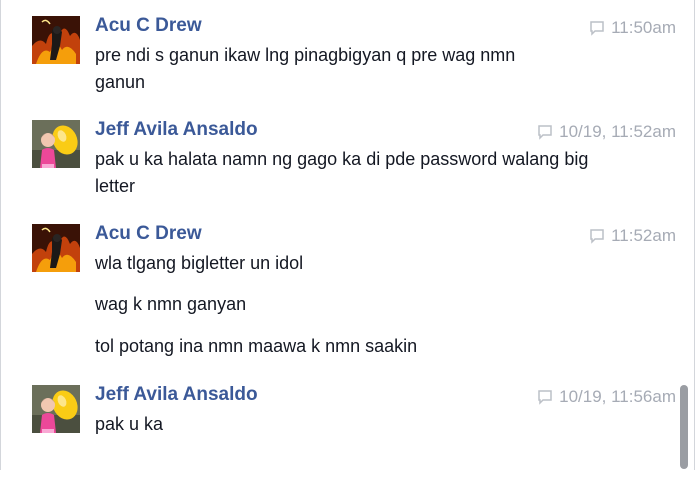 The image size is (695, 493). What do you see at coordinates (256, 346) in the screenshot?
I see `message-text: tol potang ina nmn maawa k nmn saakin` at bounding box center [256, 346].